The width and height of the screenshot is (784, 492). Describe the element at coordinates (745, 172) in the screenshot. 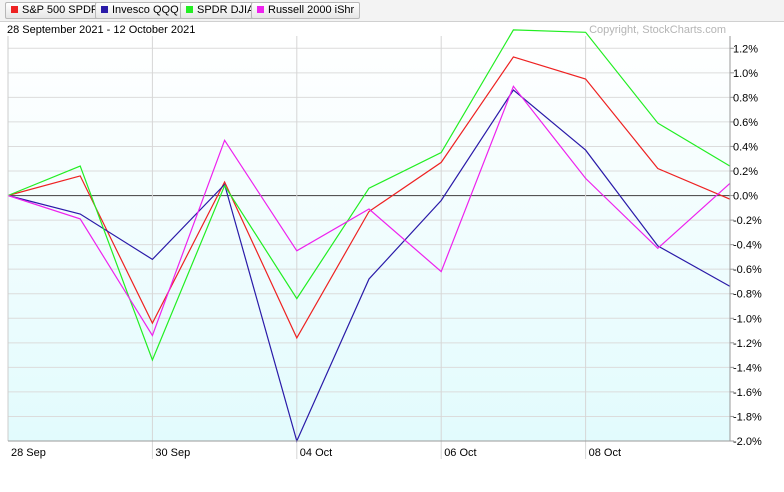

I see `y-tick-label: 0.2%` at that location.